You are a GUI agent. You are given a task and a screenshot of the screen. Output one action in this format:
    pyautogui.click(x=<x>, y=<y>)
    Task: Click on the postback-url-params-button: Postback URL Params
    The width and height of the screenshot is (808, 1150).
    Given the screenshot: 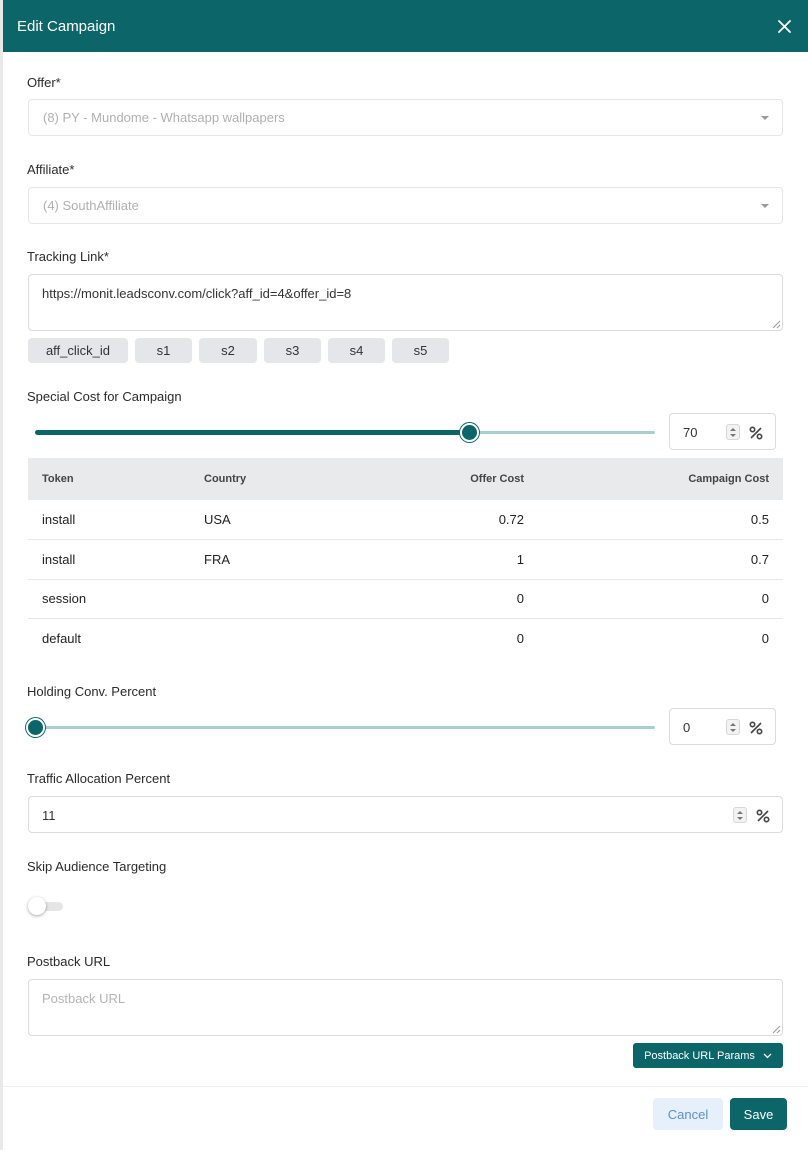 What is the action you would take?
    pyautogui.click(x=708, y=1055)
    